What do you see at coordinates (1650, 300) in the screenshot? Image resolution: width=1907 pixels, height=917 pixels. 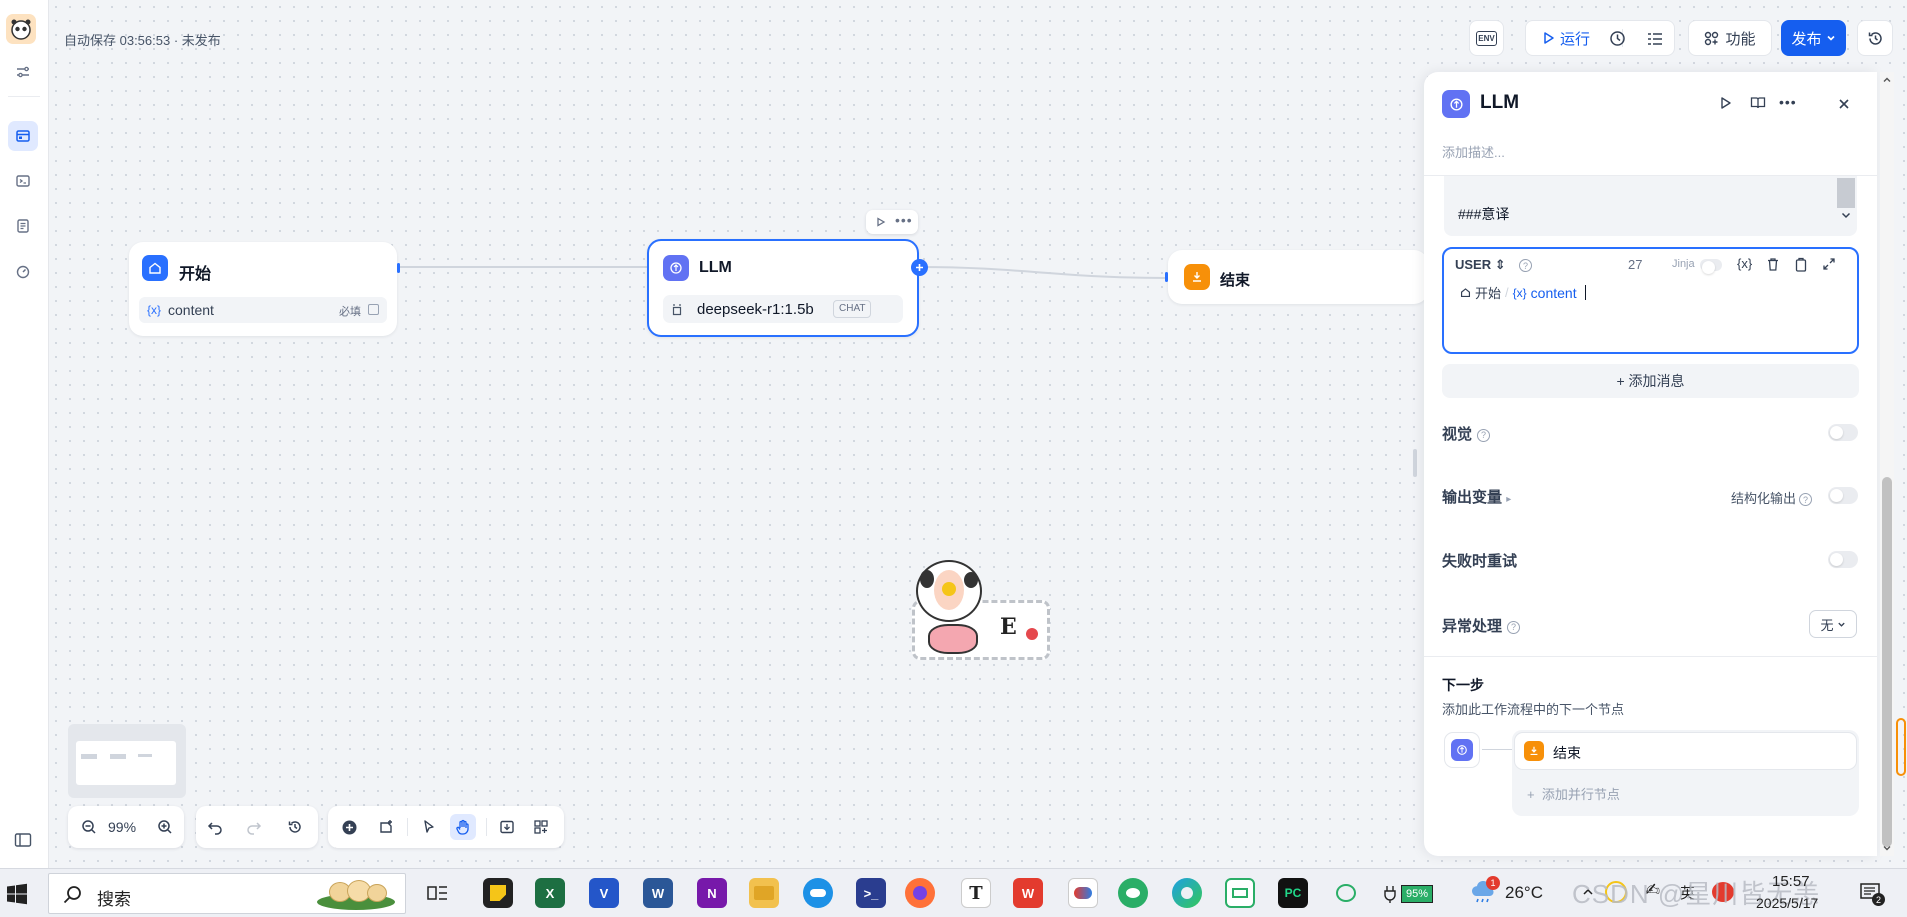 I see `user-message-editor: USER ⇕ ? 27 Jinja {x} 开始 / {x} content` at bounding box center [1650, 300].